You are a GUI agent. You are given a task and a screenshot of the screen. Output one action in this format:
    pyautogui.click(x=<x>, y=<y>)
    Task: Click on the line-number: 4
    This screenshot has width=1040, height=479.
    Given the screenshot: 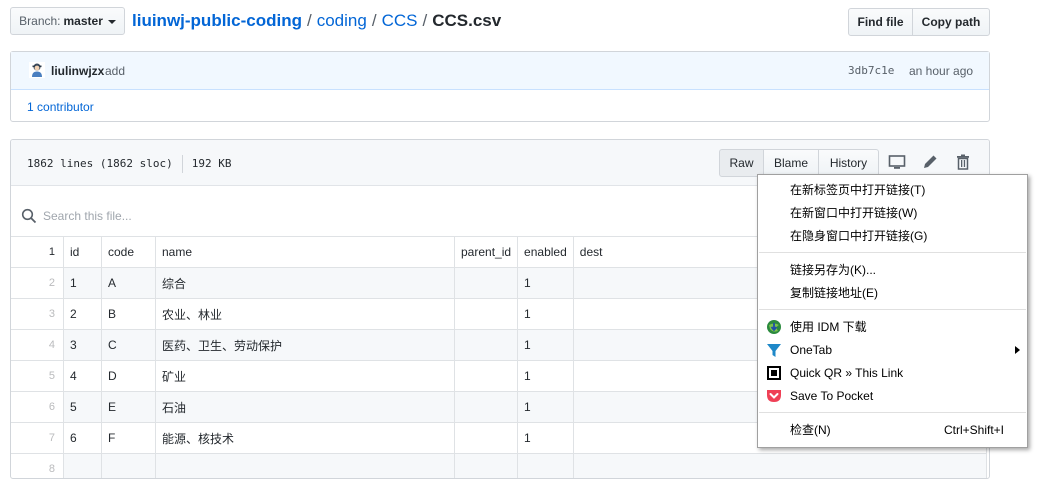 What is the action you would take?
    pyautogui.click(x=37, y=345)
    